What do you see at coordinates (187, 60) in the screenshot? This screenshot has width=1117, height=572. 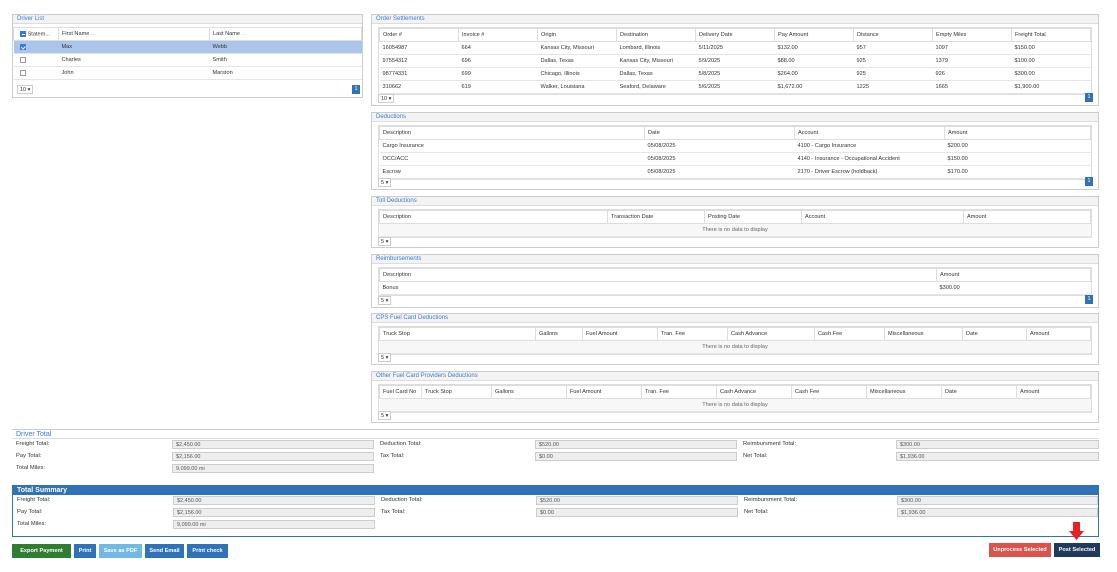 I see `table-row: Charles Smith` at bounding box center [187, 60].